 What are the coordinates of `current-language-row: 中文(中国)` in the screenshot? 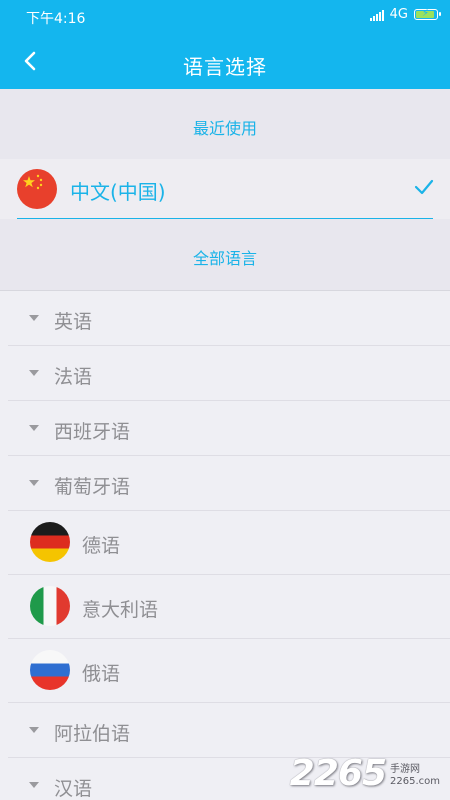 It's located at (225, 189).